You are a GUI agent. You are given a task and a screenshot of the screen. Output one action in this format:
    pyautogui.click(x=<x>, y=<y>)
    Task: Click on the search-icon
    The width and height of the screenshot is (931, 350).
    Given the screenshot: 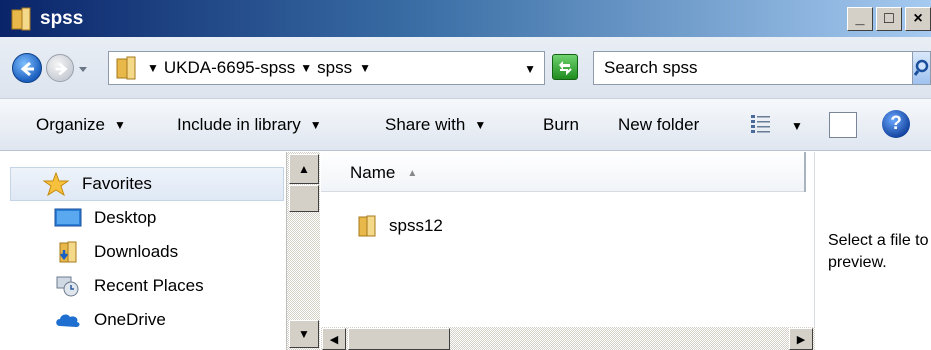 What is the action you would take?
    pyautogui.click(x=921, y=67)
    